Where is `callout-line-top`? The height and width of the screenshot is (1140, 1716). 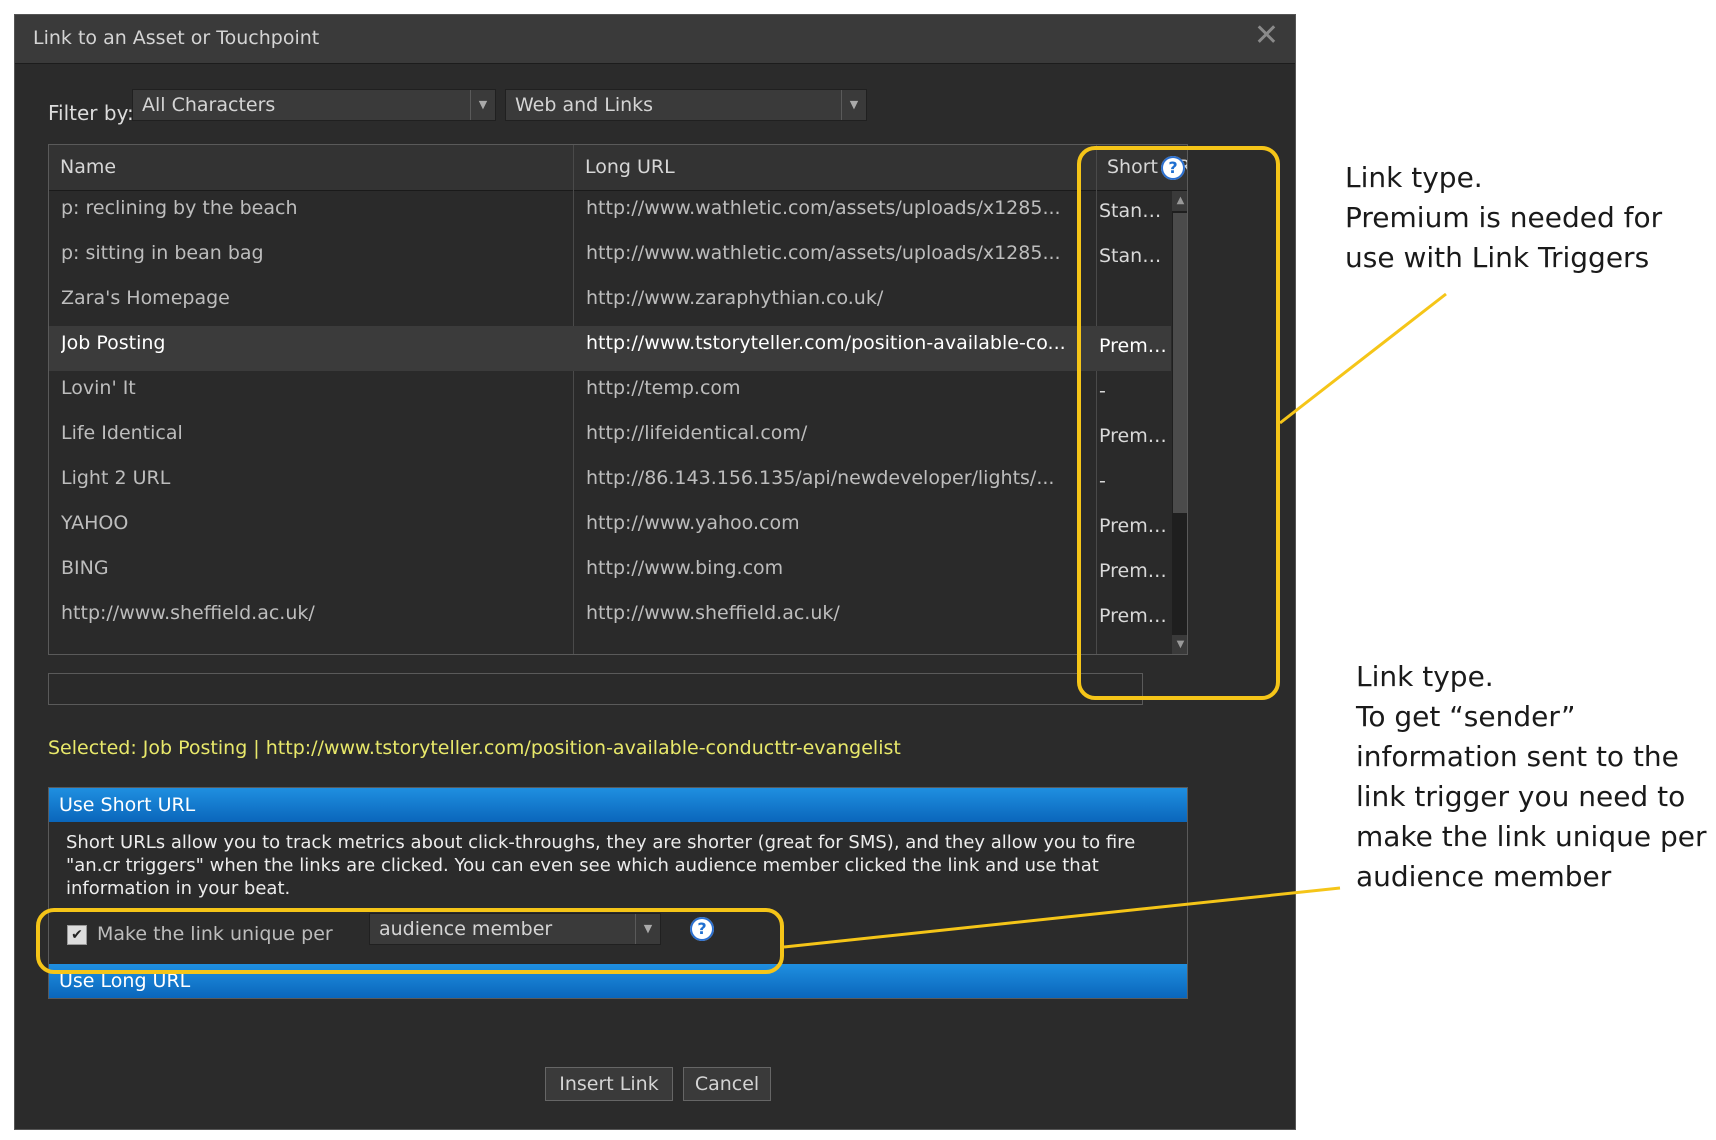
callout-line-top is located at coordinates (1363, 358).